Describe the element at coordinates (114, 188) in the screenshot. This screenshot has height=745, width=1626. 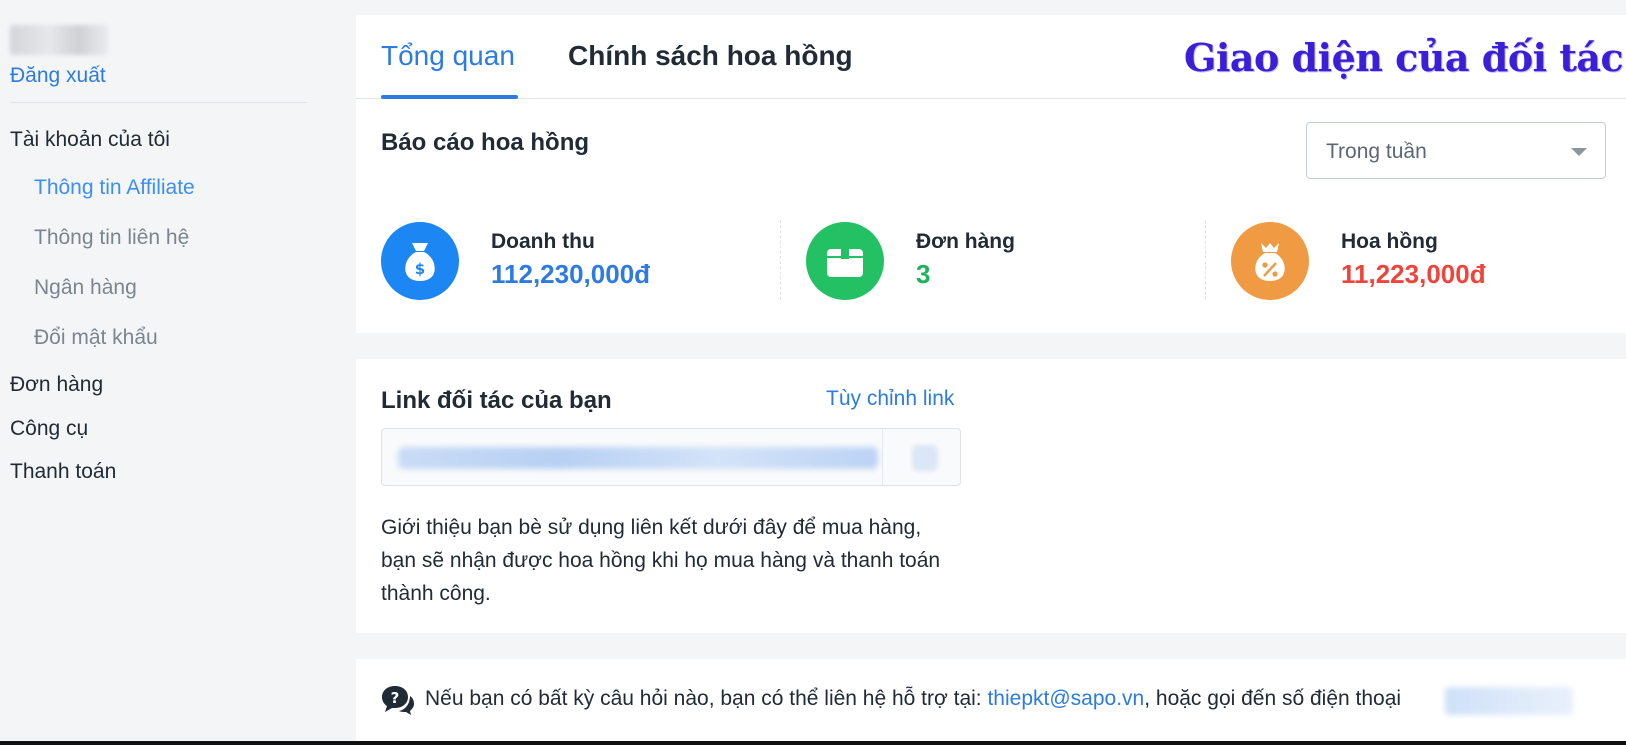
I see `sidebar-subitem-affiliate-info: Thông tin Affiliate` at that location.